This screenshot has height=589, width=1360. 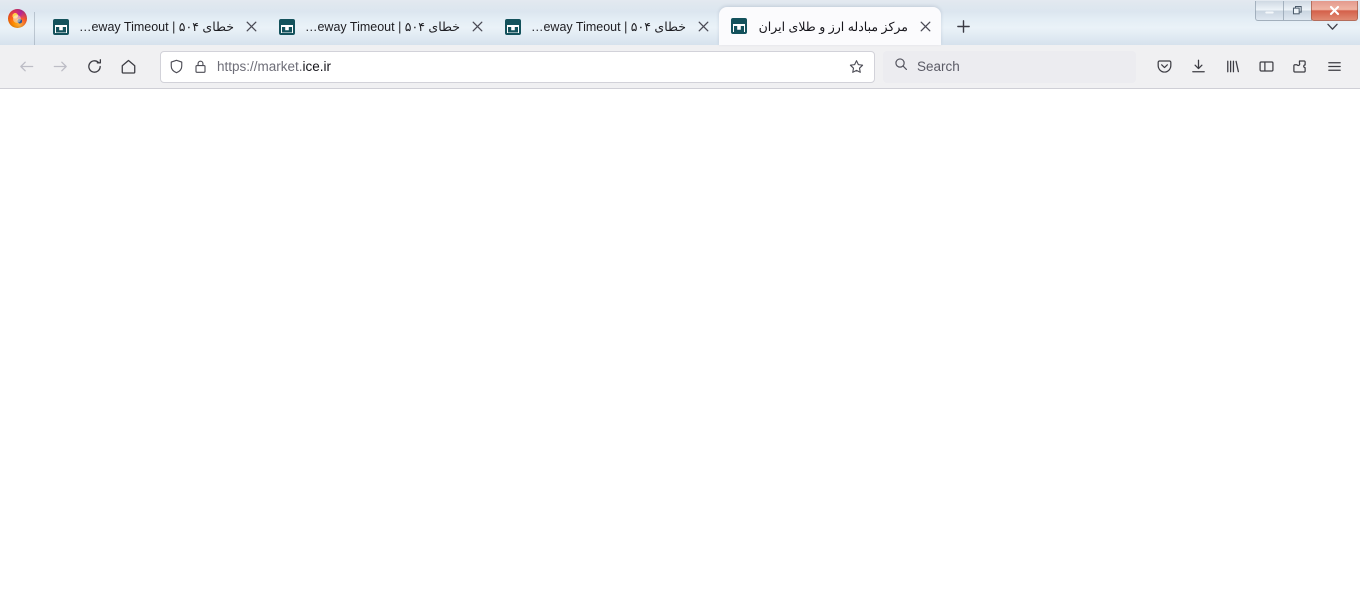 What do you see at coordinates (280, 66) in the screenshot?
I see `url-subdomain: market.` at bounding box center [280, 66].